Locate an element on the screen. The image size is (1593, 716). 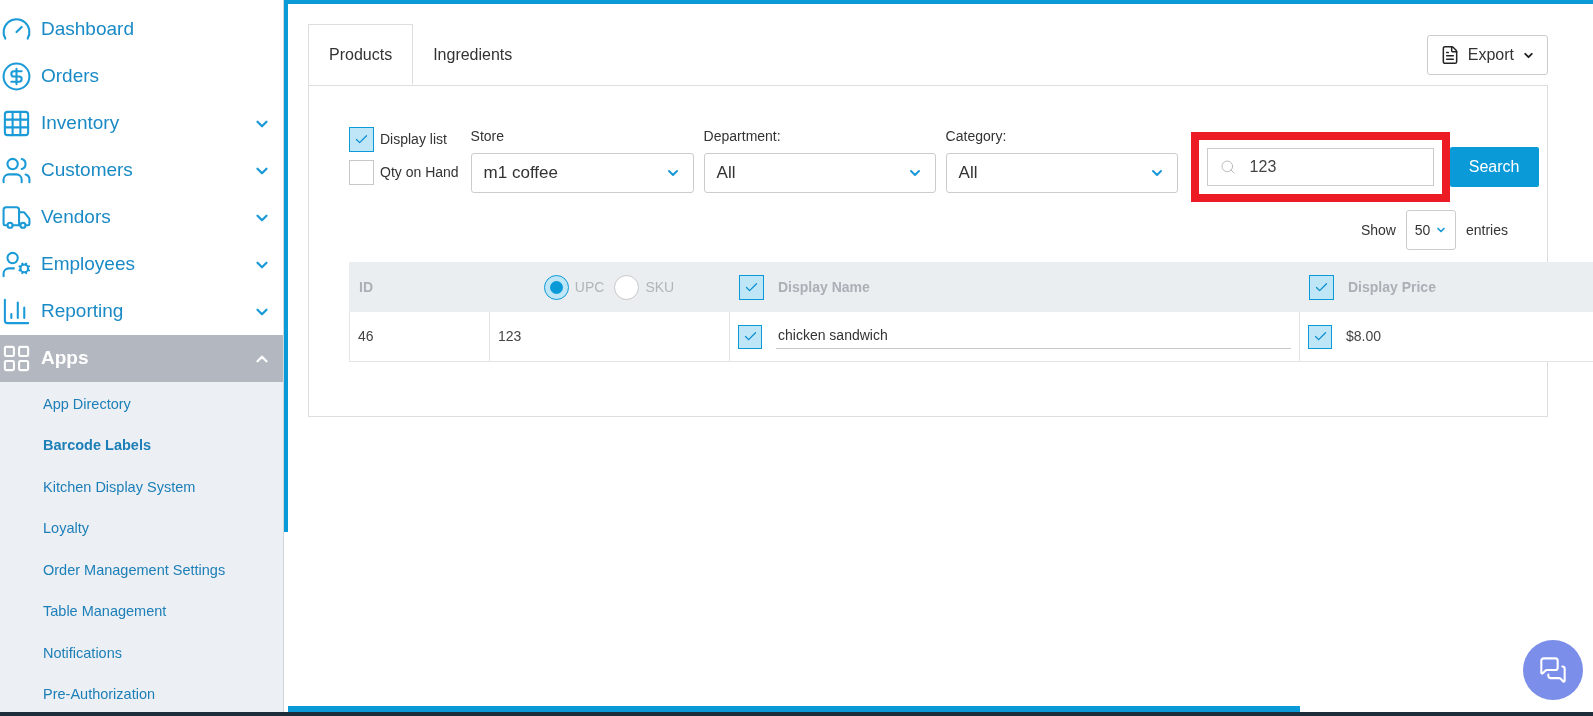
chat-button is located at coordinates (1553, 670).